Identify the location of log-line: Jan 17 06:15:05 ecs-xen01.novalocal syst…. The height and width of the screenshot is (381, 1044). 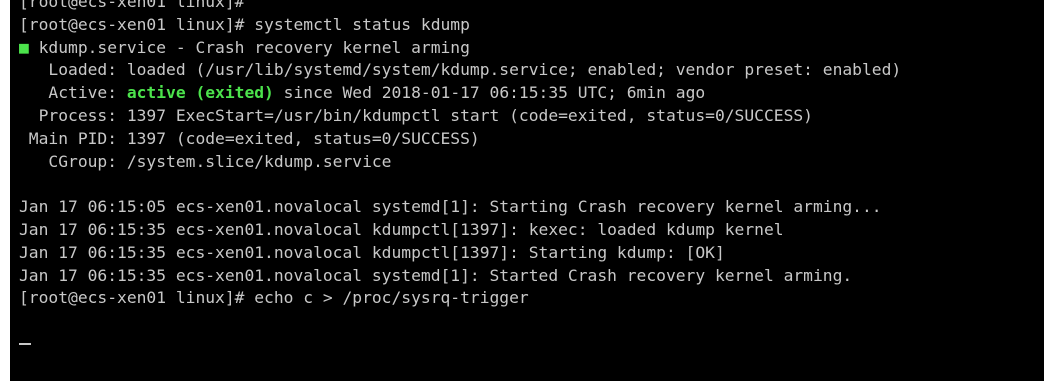
(450, 207).